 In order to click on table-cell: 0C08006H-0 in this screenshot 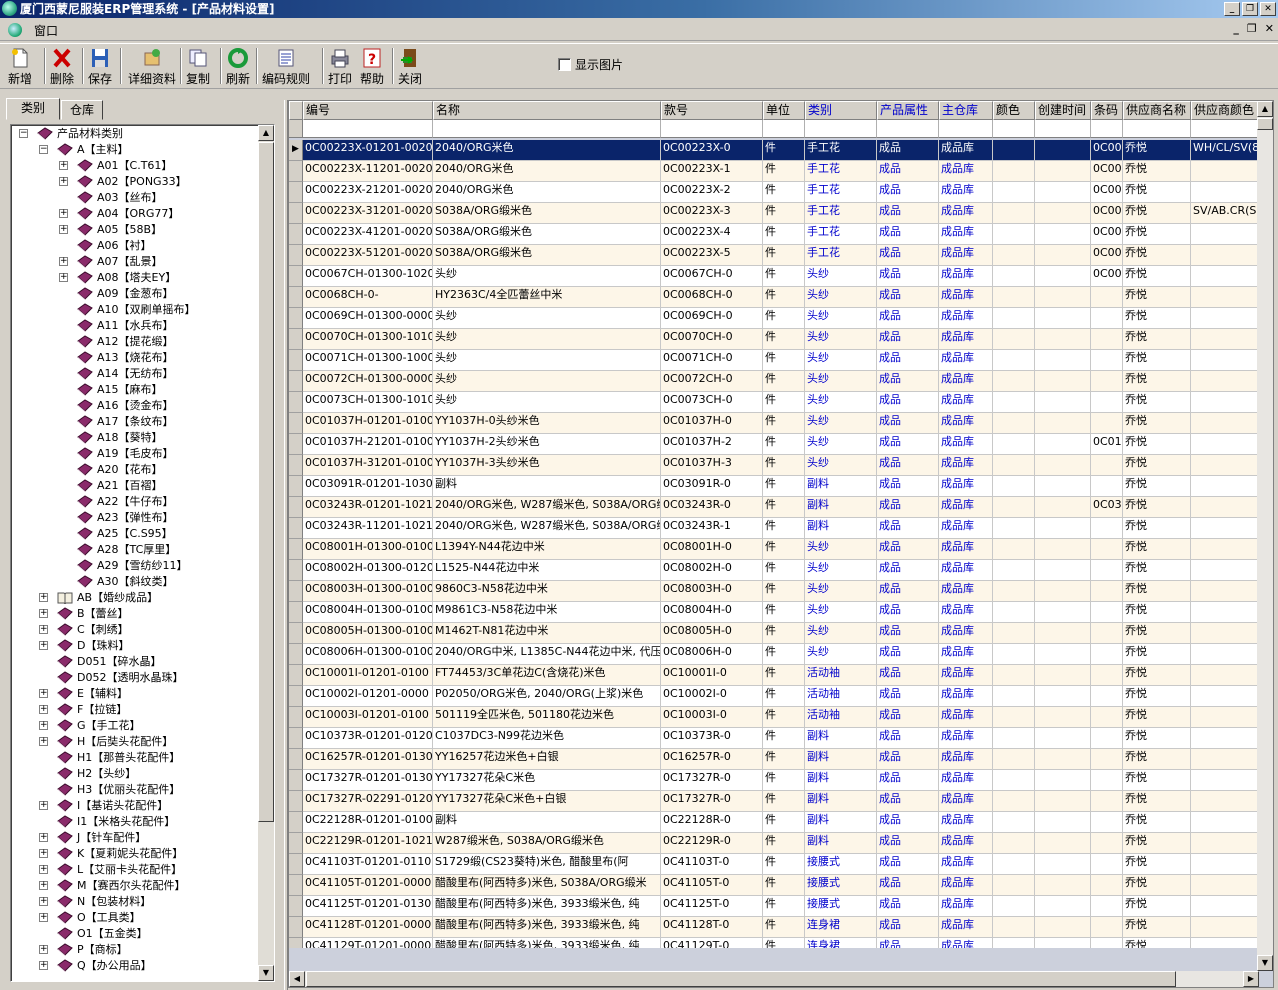, I will do `click(712, 654)`.